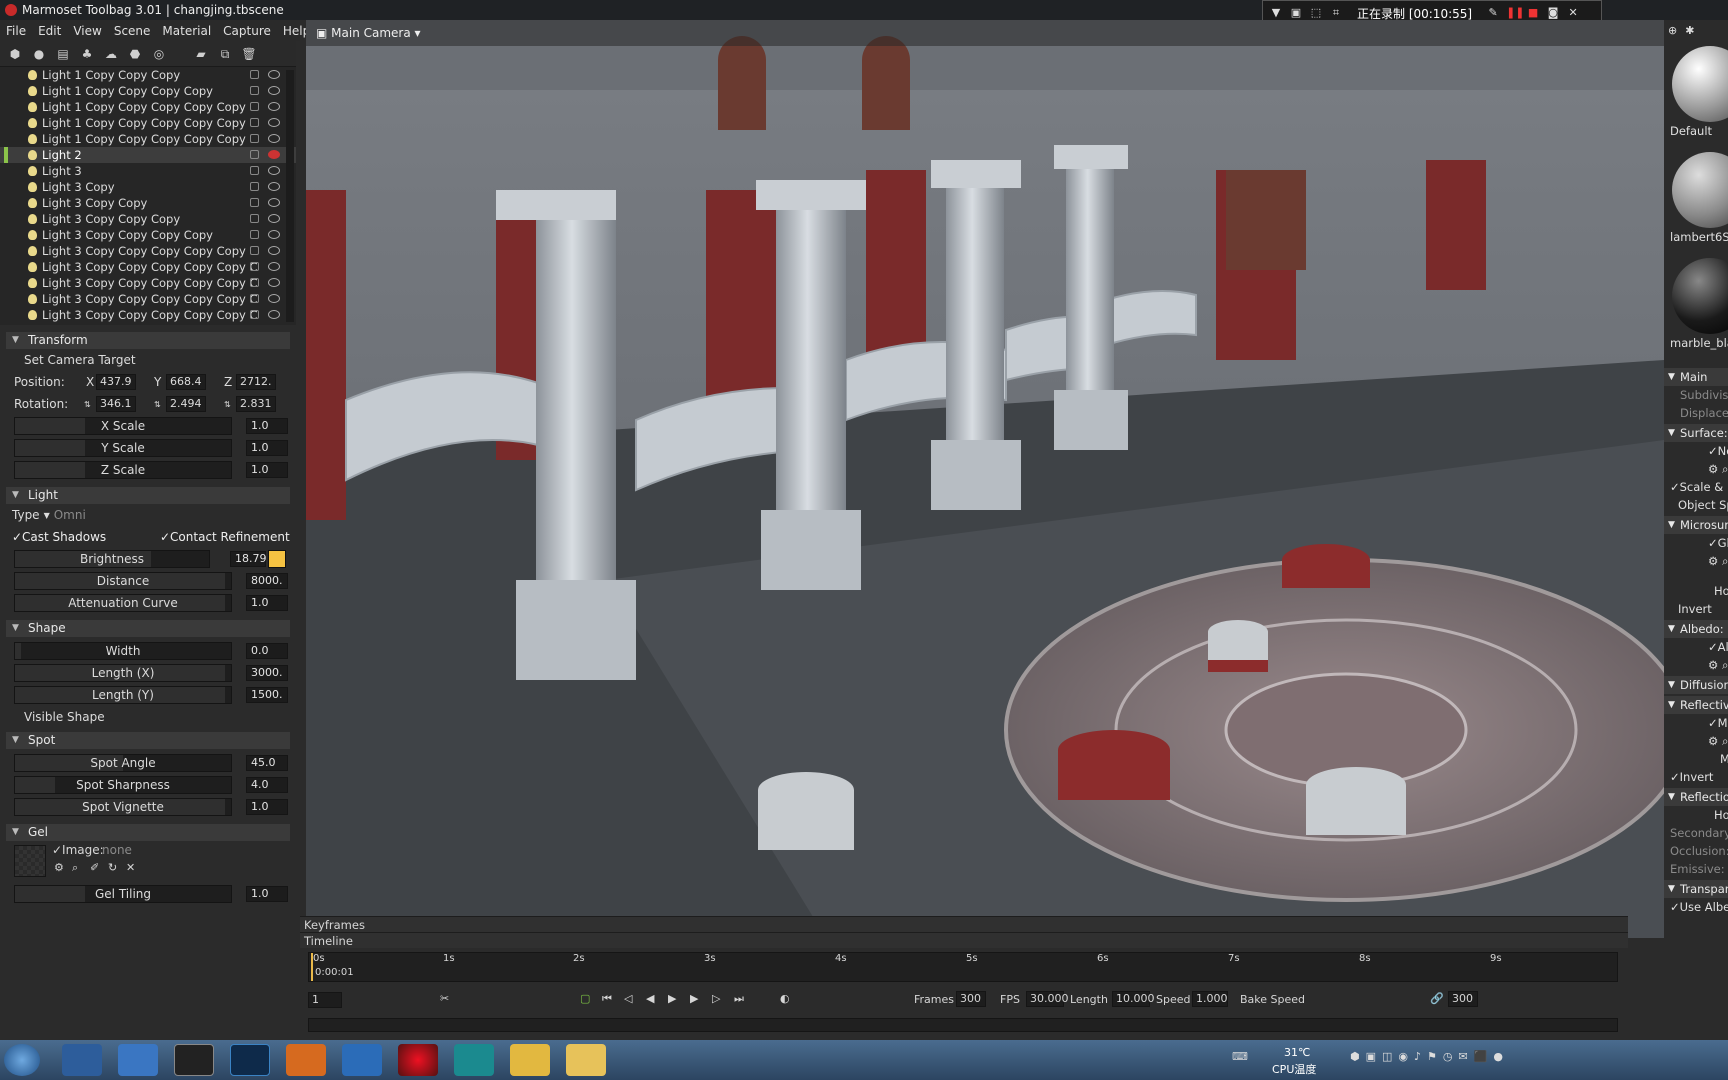  I want to click on crop-icon: ⌗, so click(1336, 13).